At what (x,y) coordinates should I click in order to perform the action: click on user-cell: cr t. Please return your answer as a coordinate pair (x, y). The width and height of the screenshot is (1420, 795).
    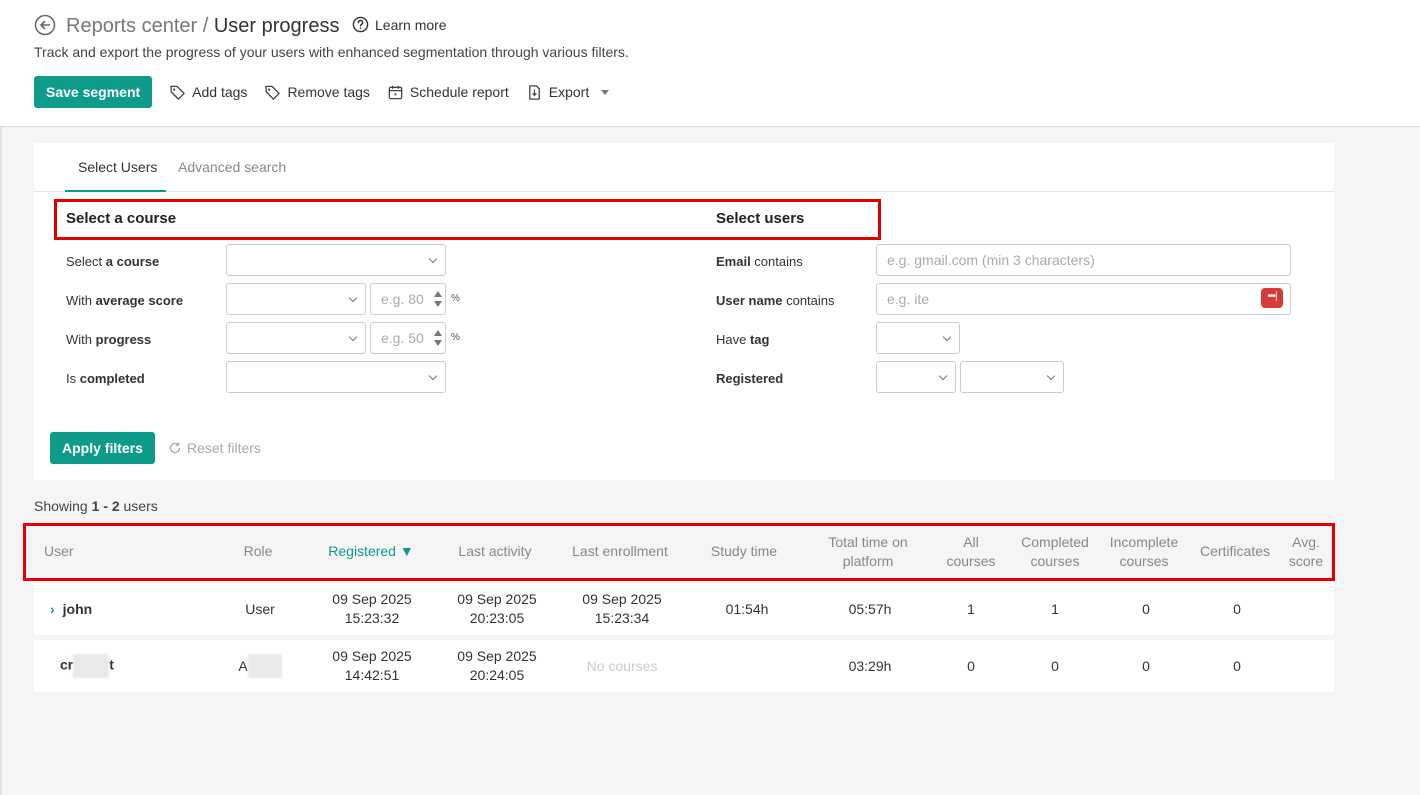
    Looking at the image, I should click on (132, 666).